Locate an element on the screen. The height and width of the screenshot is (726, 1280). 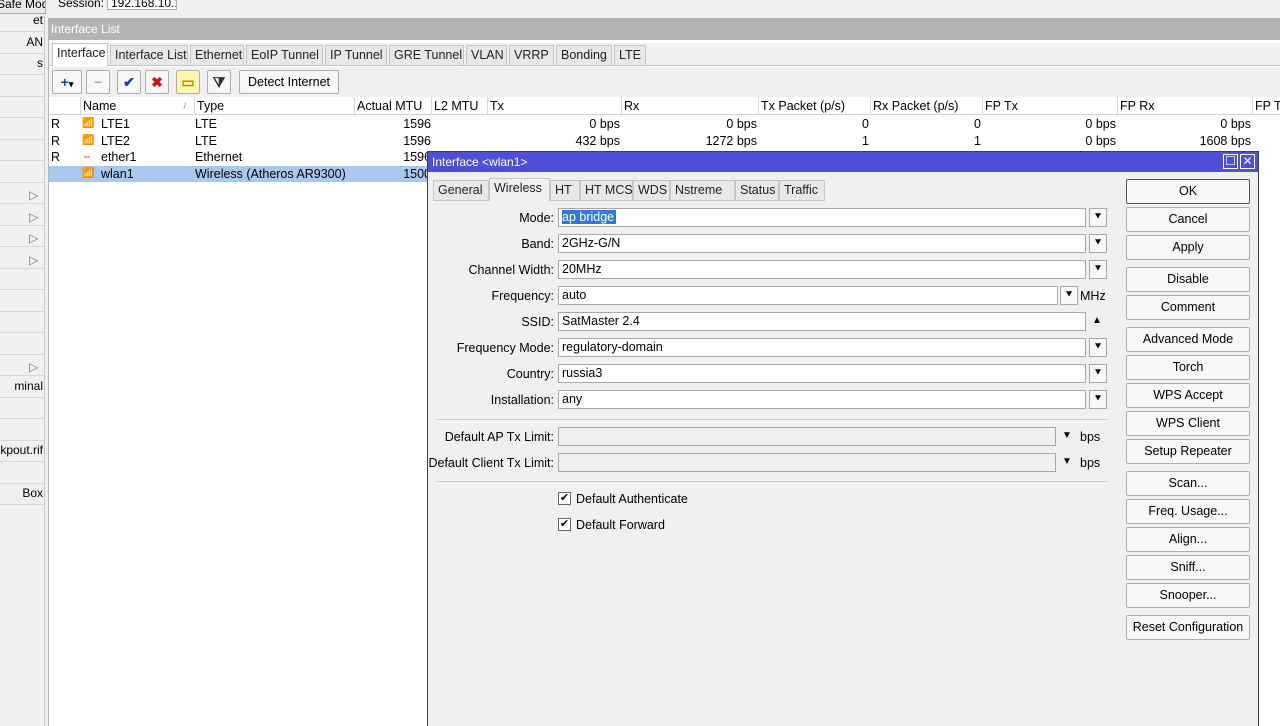
dialog-tab-ht: HT is located at coordinates (565, 190).